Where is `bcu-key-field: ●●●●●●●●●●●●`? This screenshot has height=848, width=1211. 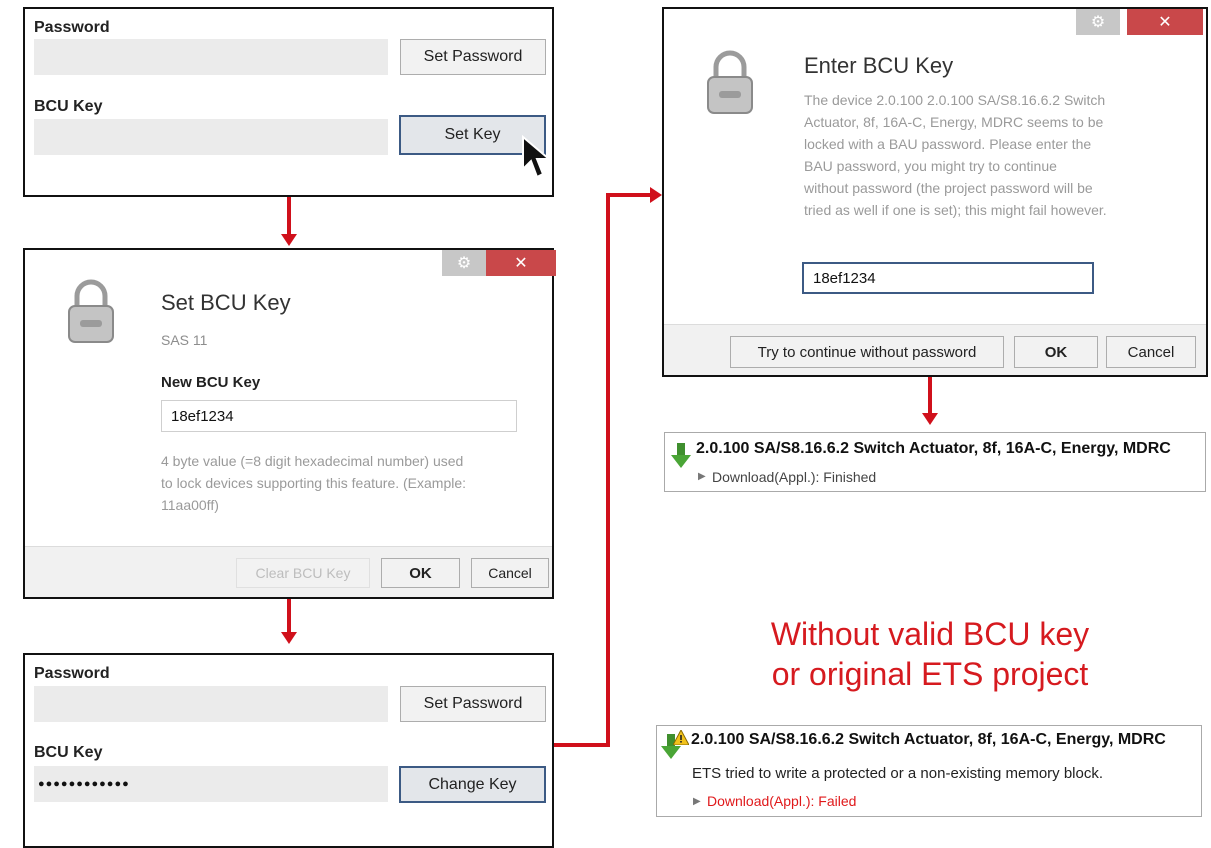 bcu-key-field: ●●●●●●●●●●●● is located at coordinates (211, 784).